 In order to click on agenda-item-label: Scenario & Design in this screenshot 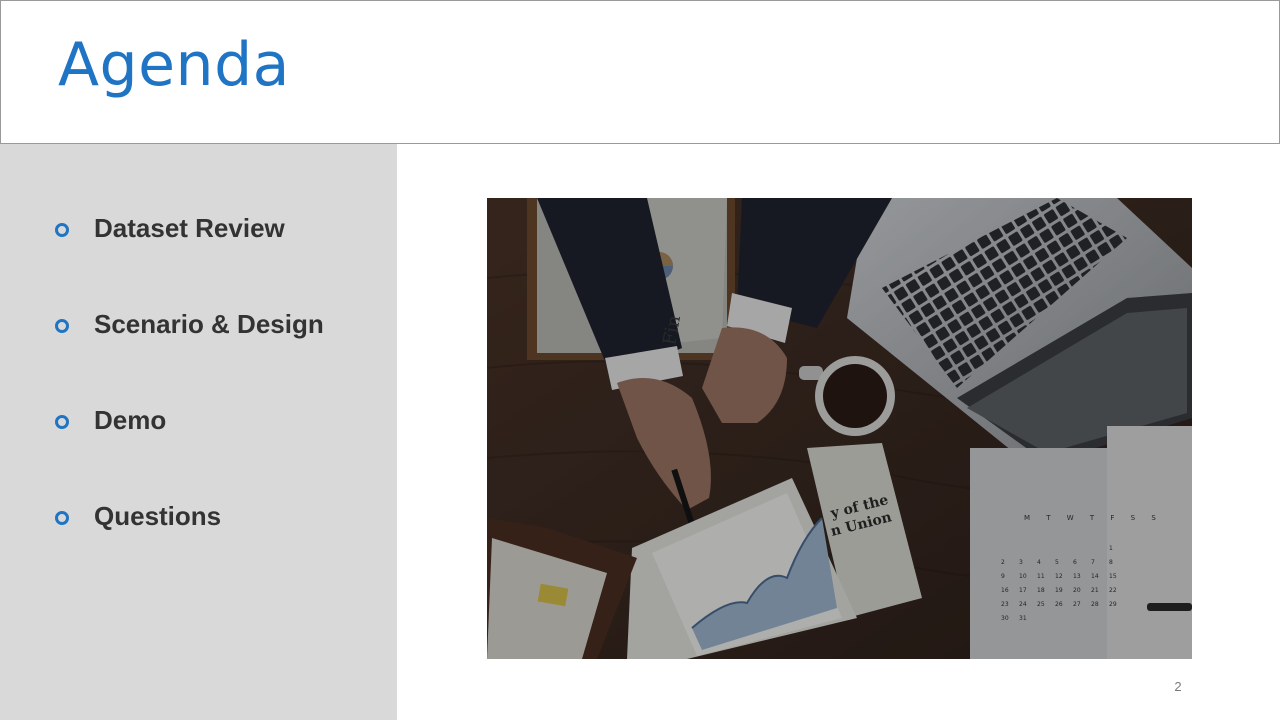, I will do `click(209, 323)`.